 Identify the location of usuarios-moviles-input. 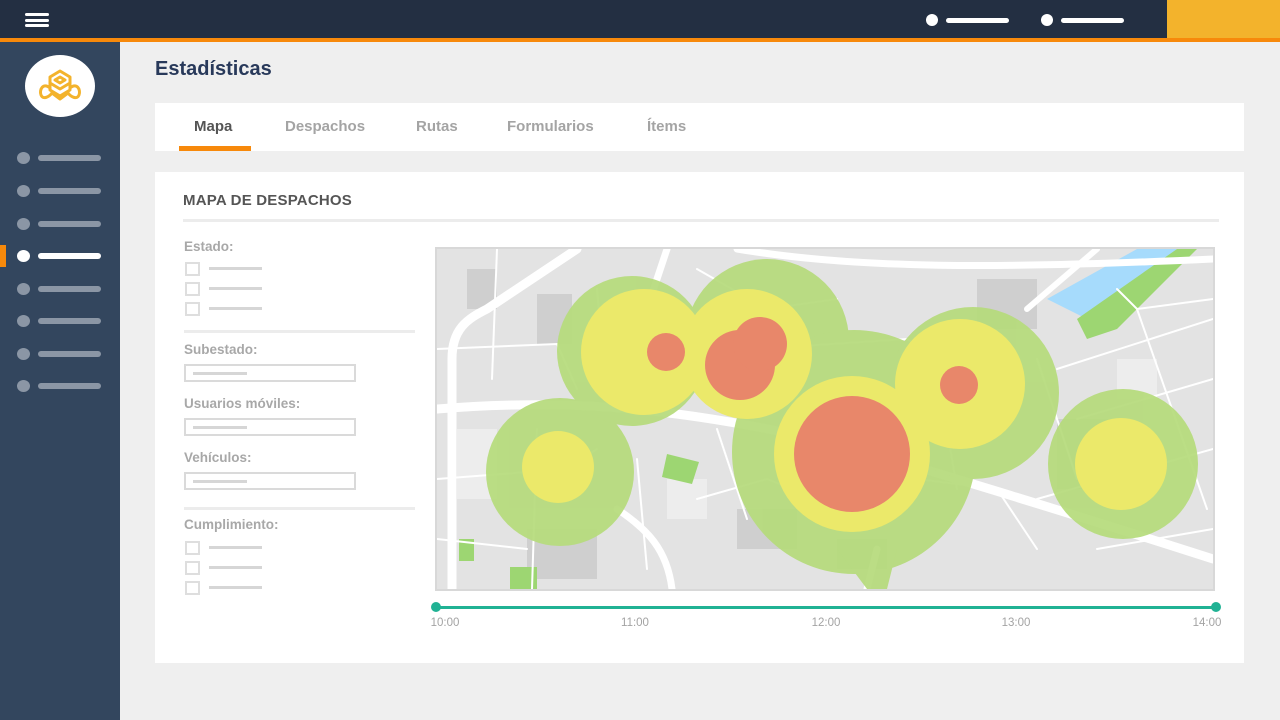
(270, 427).